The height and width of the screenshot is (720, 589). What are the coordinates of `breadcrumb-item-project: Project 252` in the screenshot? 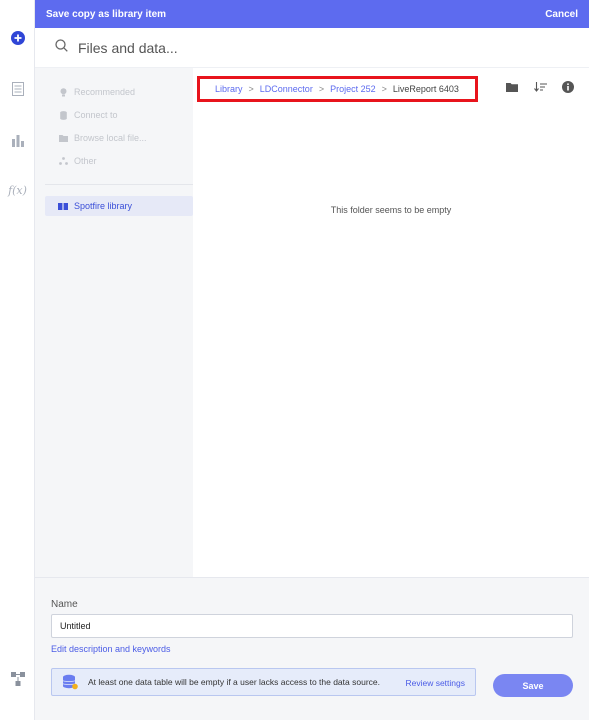 It's located at (353, 89).